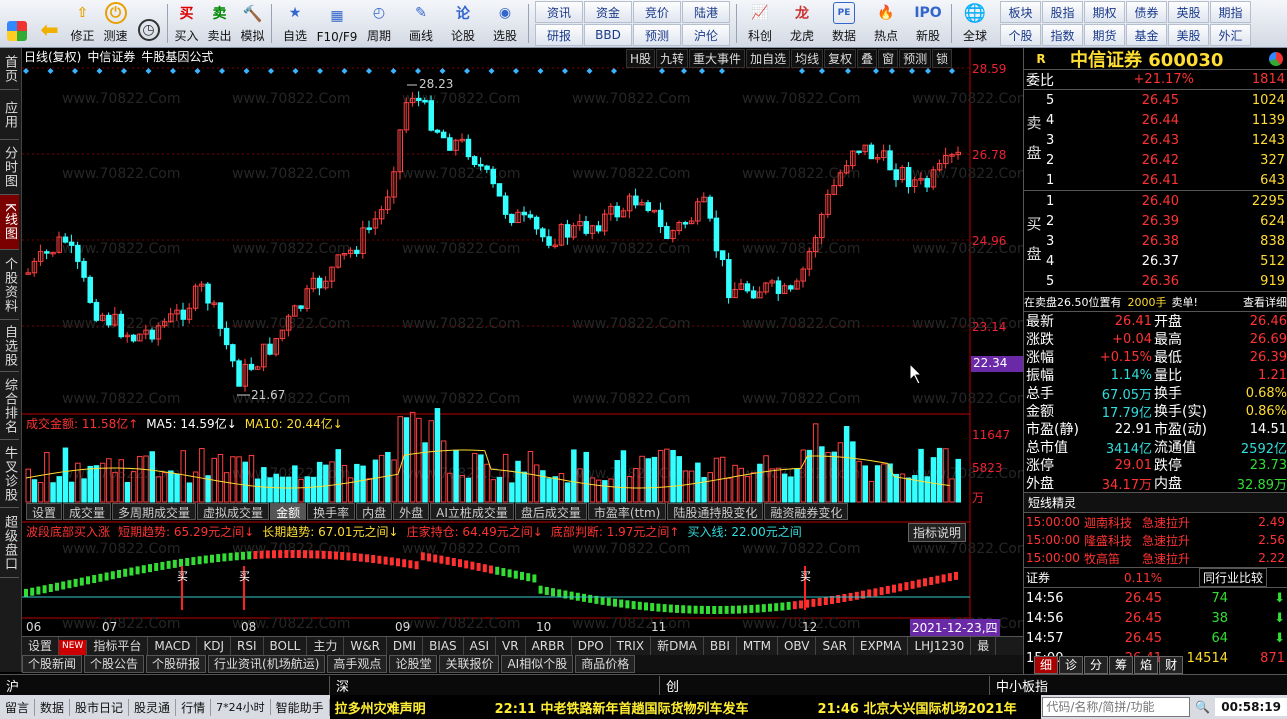 This screenshot has width=1287, height=719. Describe the element at coordinates (194, 707) in the screenshot. I see `status-quote: 行情` at that location.